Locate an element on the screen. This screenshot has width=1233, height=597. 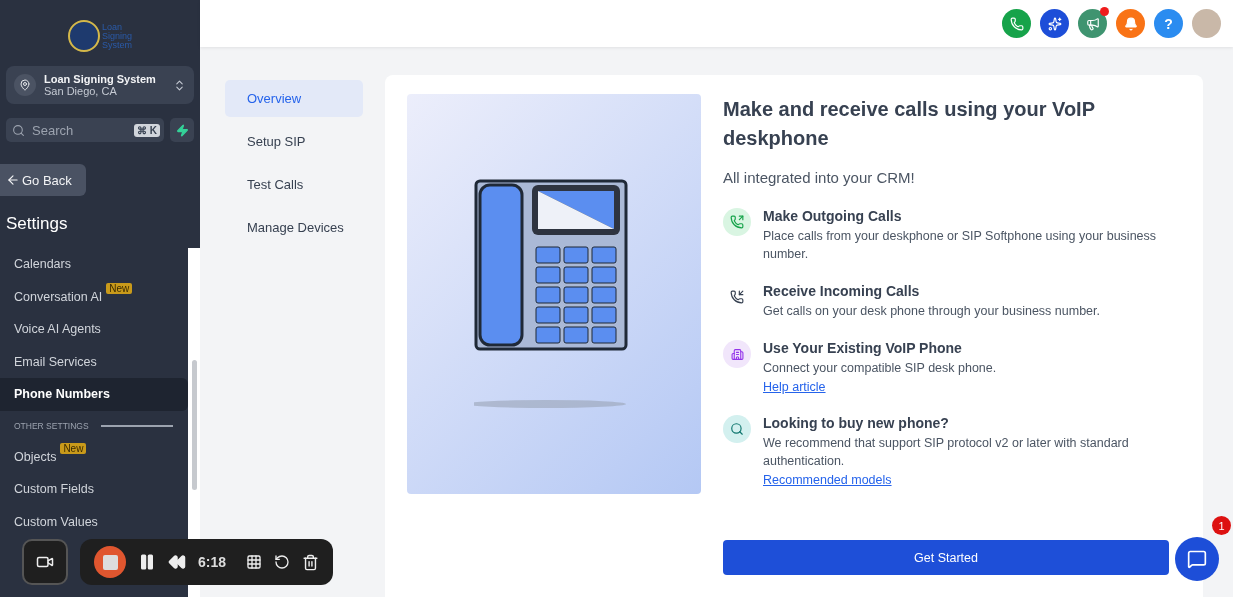
restart-button is located at coordinates (282, 562).